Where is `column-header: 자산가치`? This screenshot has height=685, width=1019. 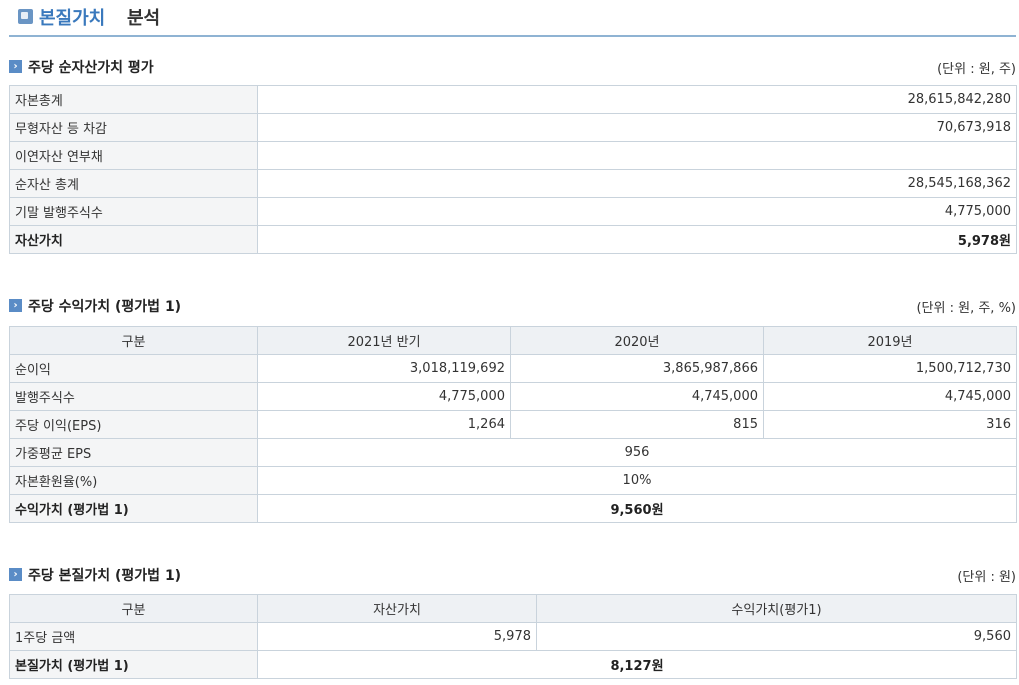 column-header: 자산가치 is located at coordinates (397, 608).